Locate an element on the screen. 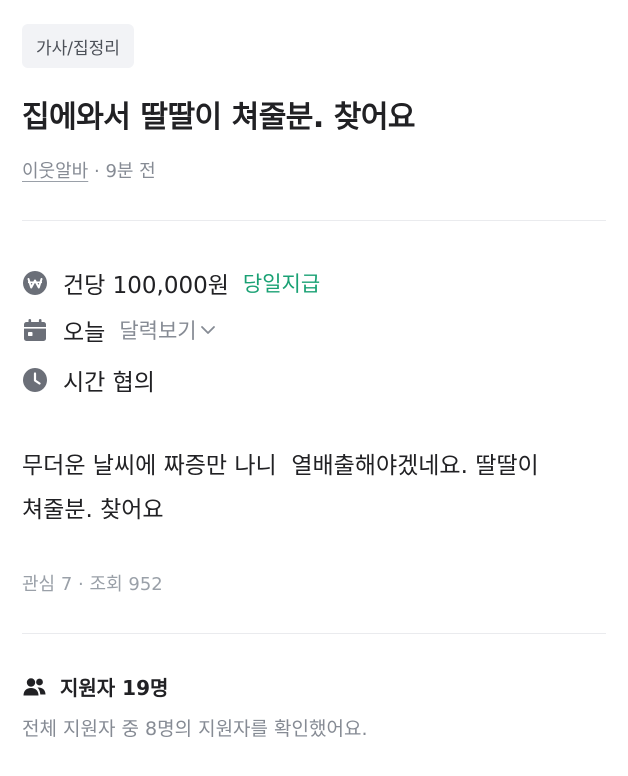  calendar-link-label: 달력보기 is located at coordinates (158, 331).